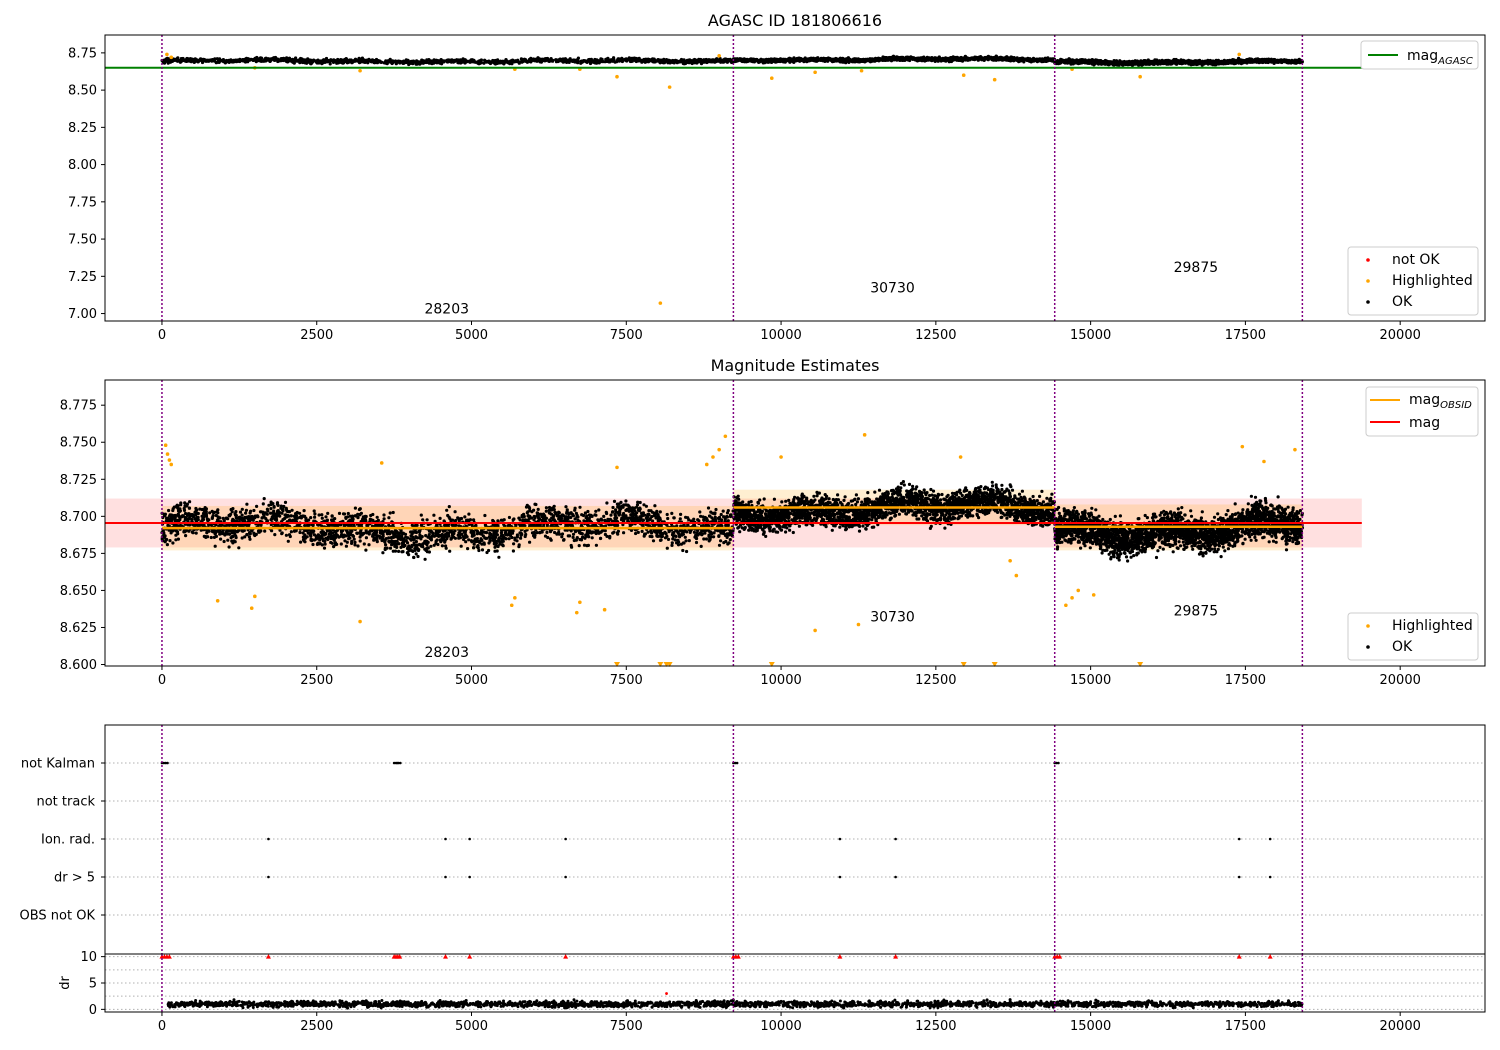  What do you see at coordinates (795, 365) in the screenshot?
I see `panel2-title: Magnitude Estimates` at bounding box center [795, 365].